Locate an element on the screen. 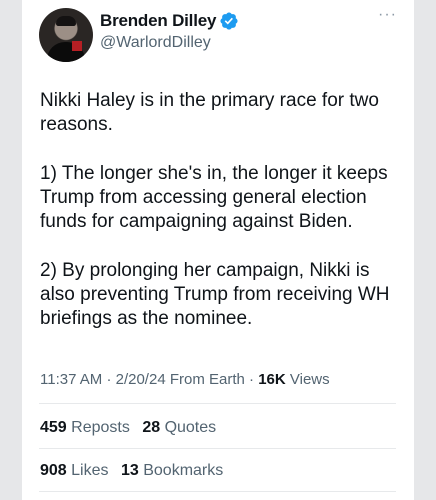  likes-stat: 908 Likes is located at coordinates (74, 470).